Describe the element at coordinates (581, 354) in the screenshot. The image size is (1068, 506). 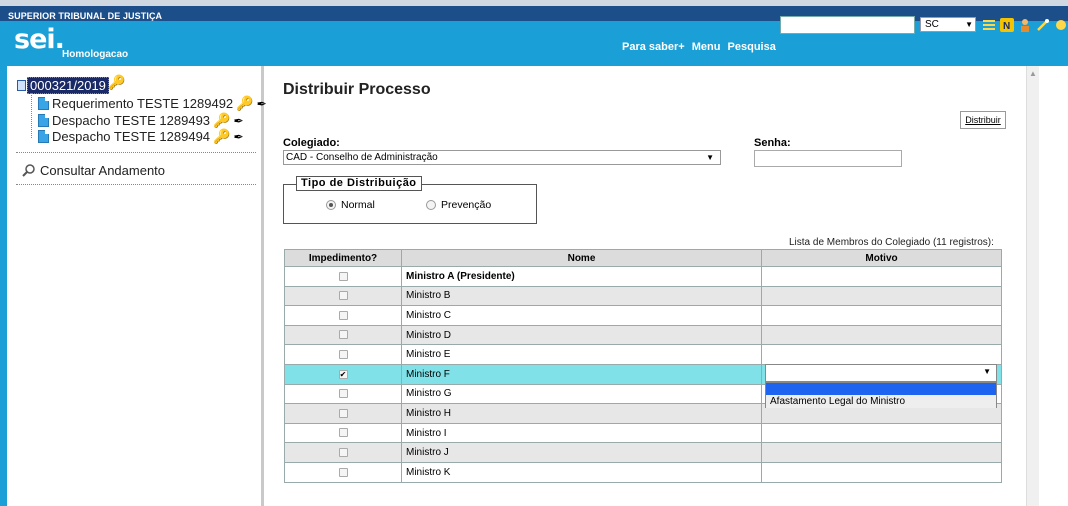
I see `nome-cell: Ministro E` at that location.